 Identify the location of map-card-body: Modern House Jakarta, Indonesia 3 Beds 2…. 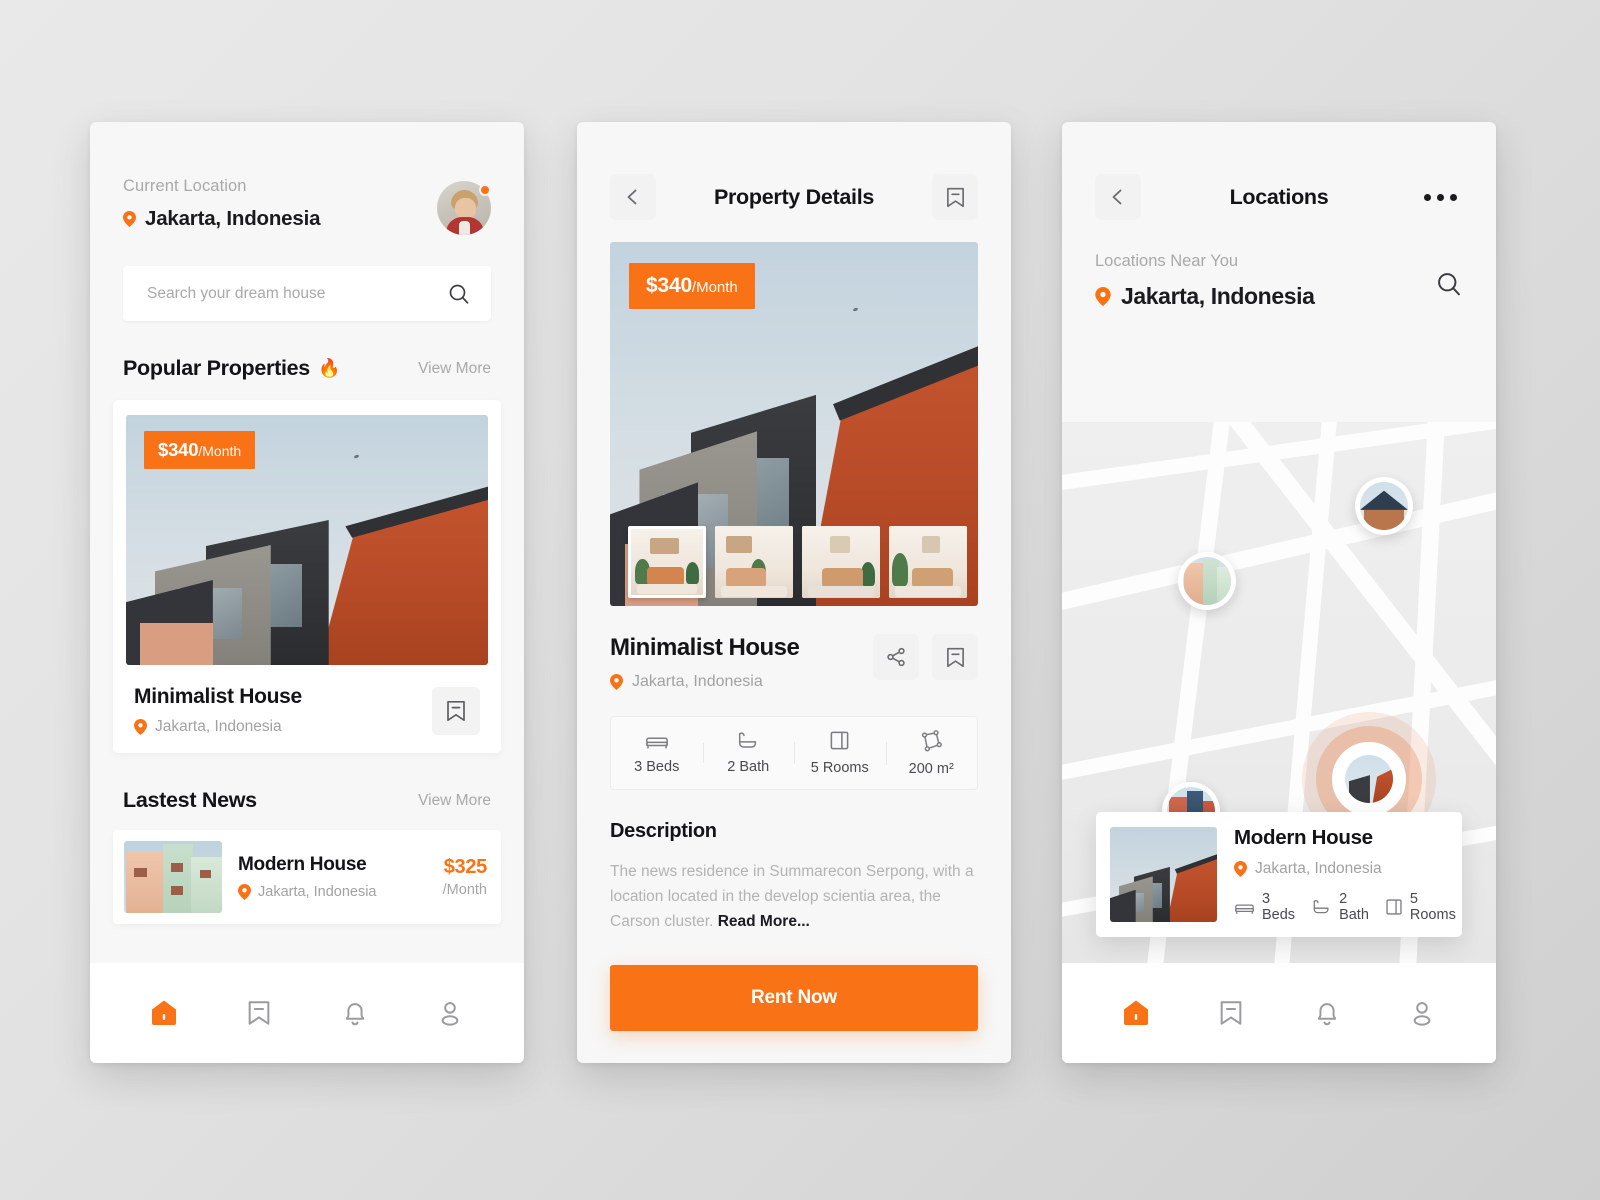
(1345, 874).